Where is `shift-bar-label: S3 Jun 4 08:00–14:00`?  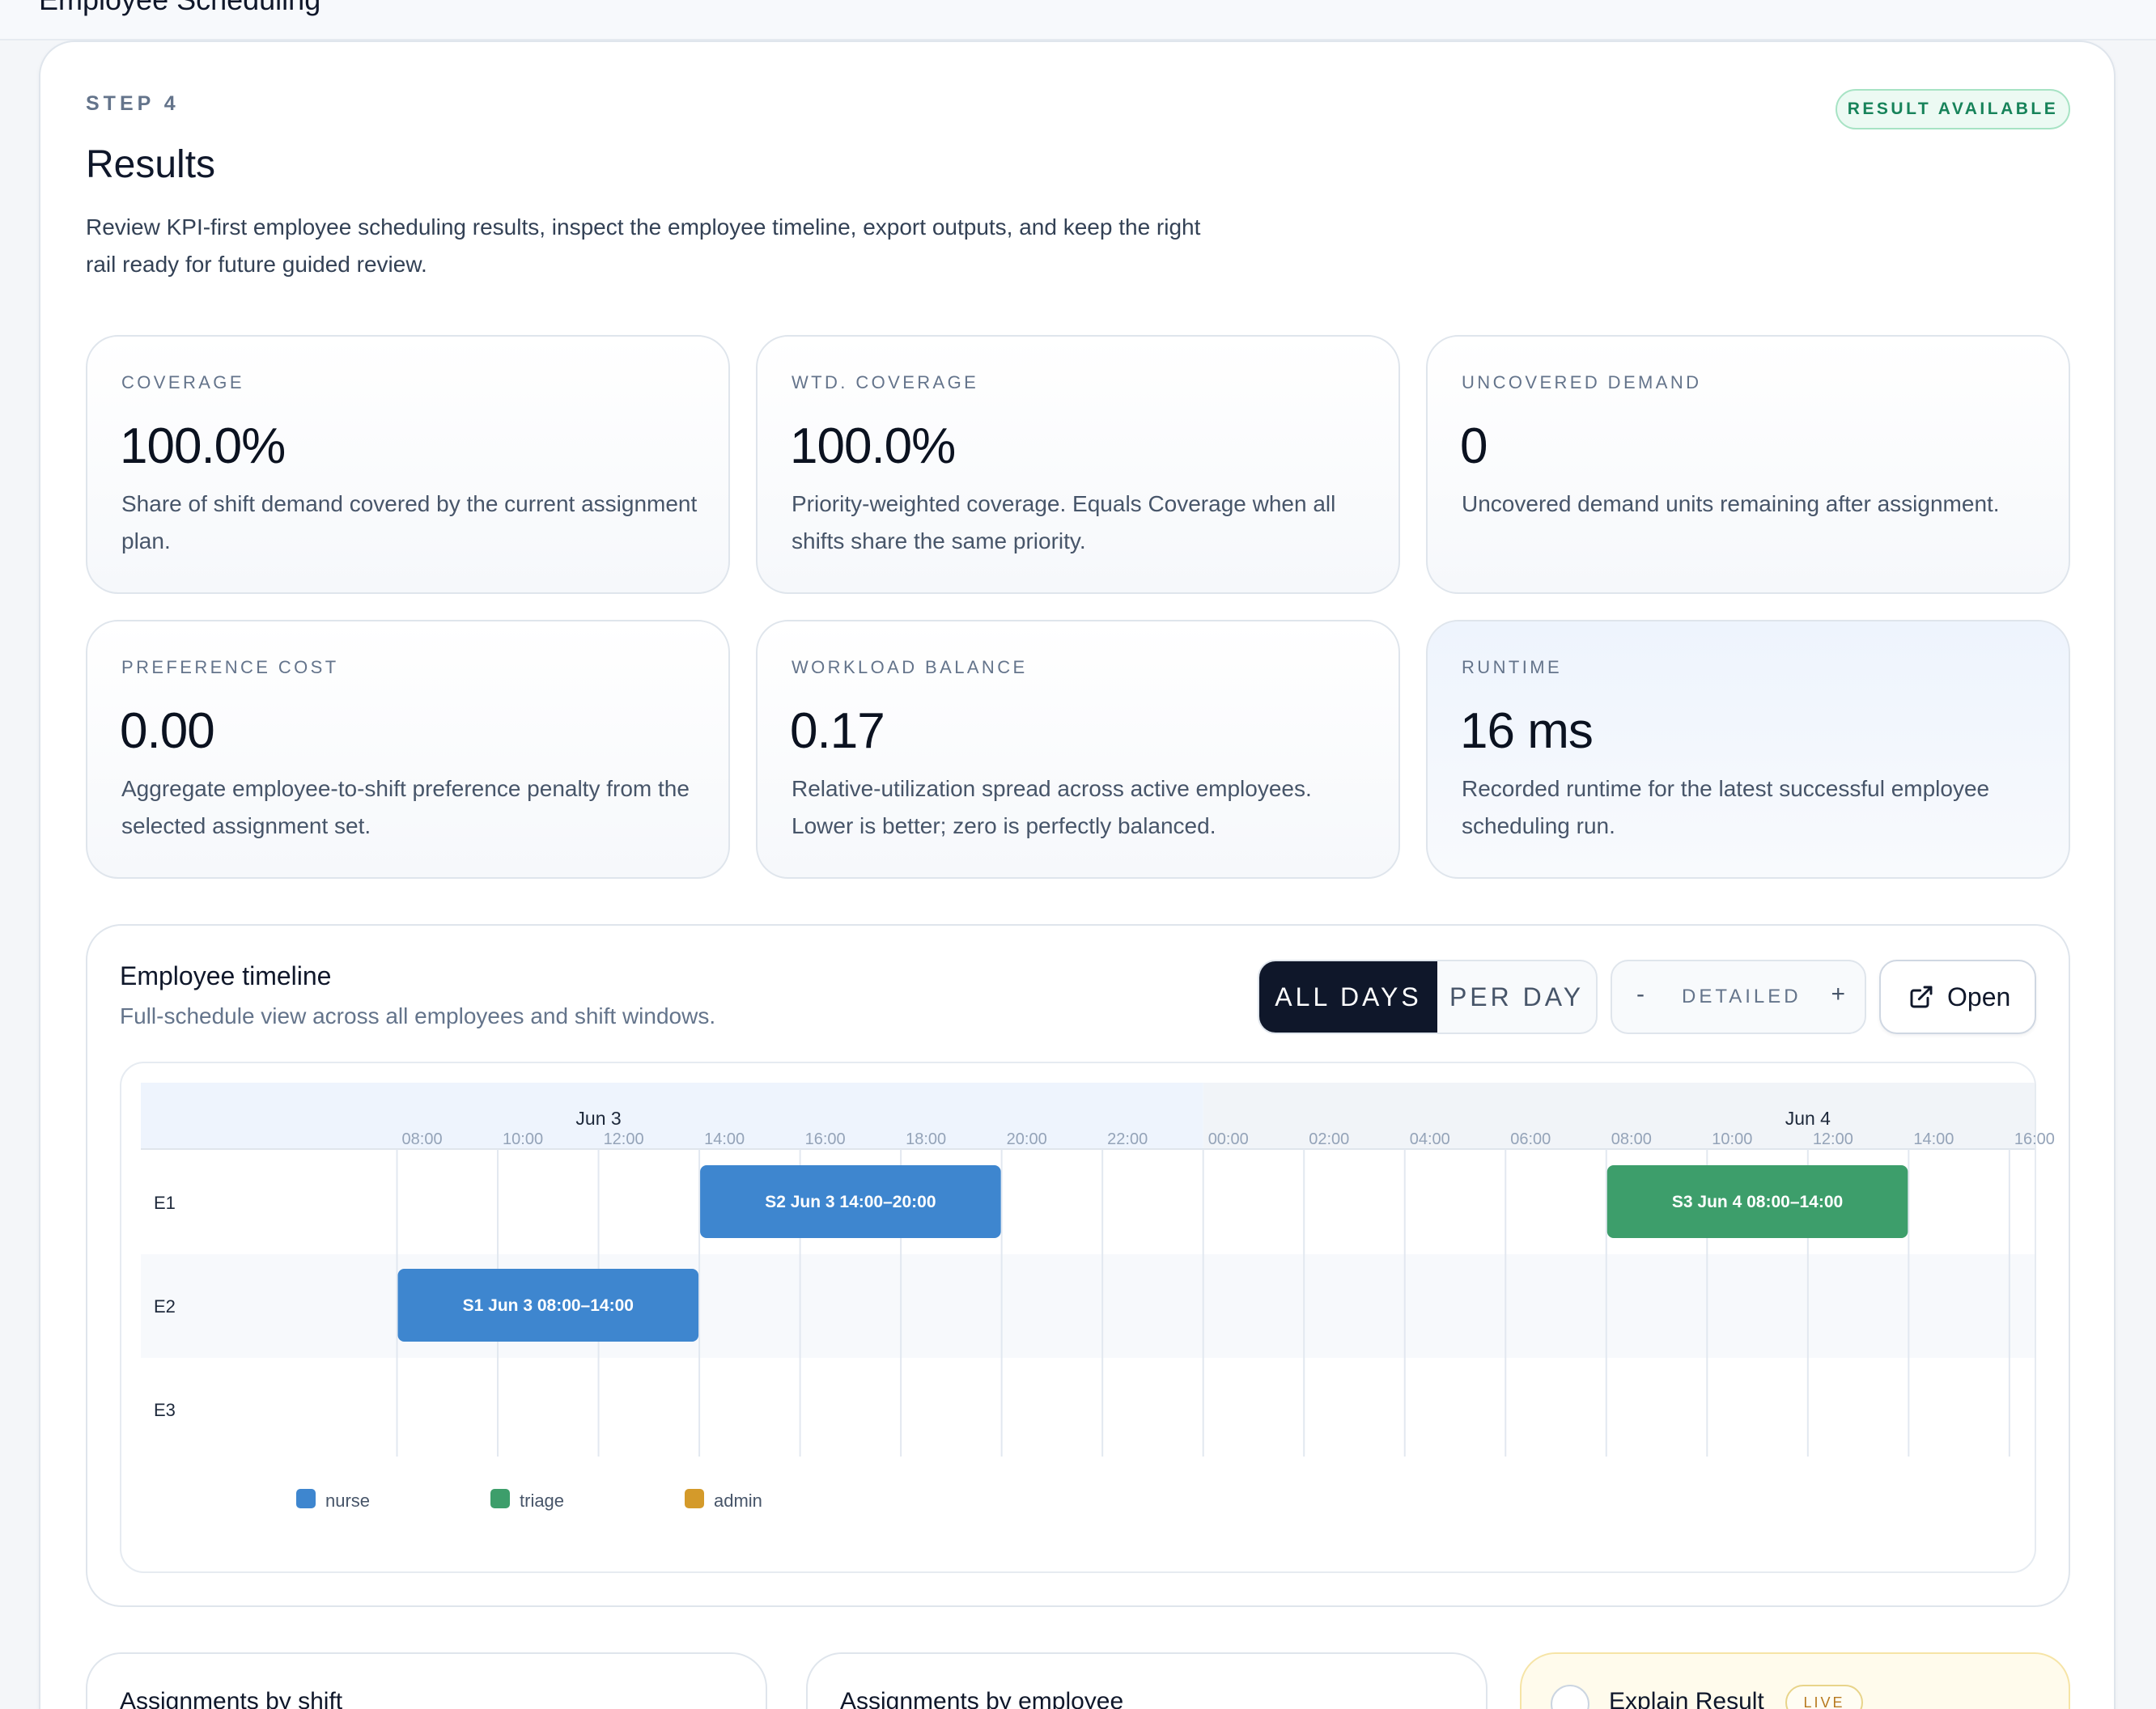
shift-bar-label: S3 Jun 4 08:00–14:00 is located at coordinates (1757, 1202).